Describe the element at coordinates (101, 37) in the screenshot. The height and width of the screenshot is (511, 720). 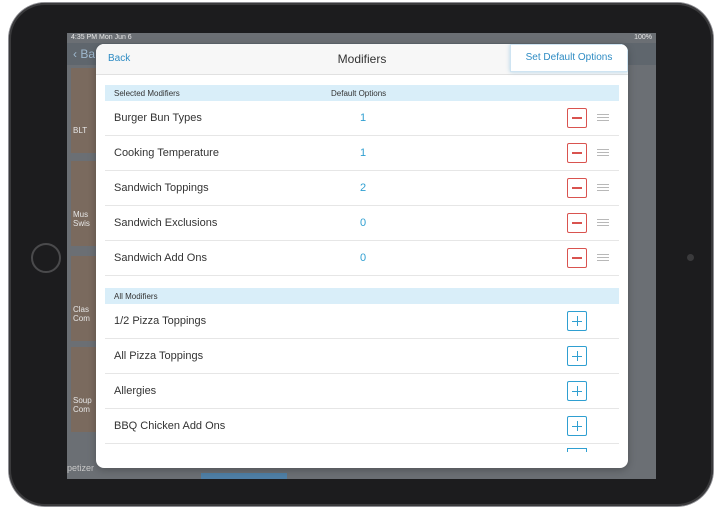
I see `status-time: 4:35 PM Mon Jun 6` at that location.